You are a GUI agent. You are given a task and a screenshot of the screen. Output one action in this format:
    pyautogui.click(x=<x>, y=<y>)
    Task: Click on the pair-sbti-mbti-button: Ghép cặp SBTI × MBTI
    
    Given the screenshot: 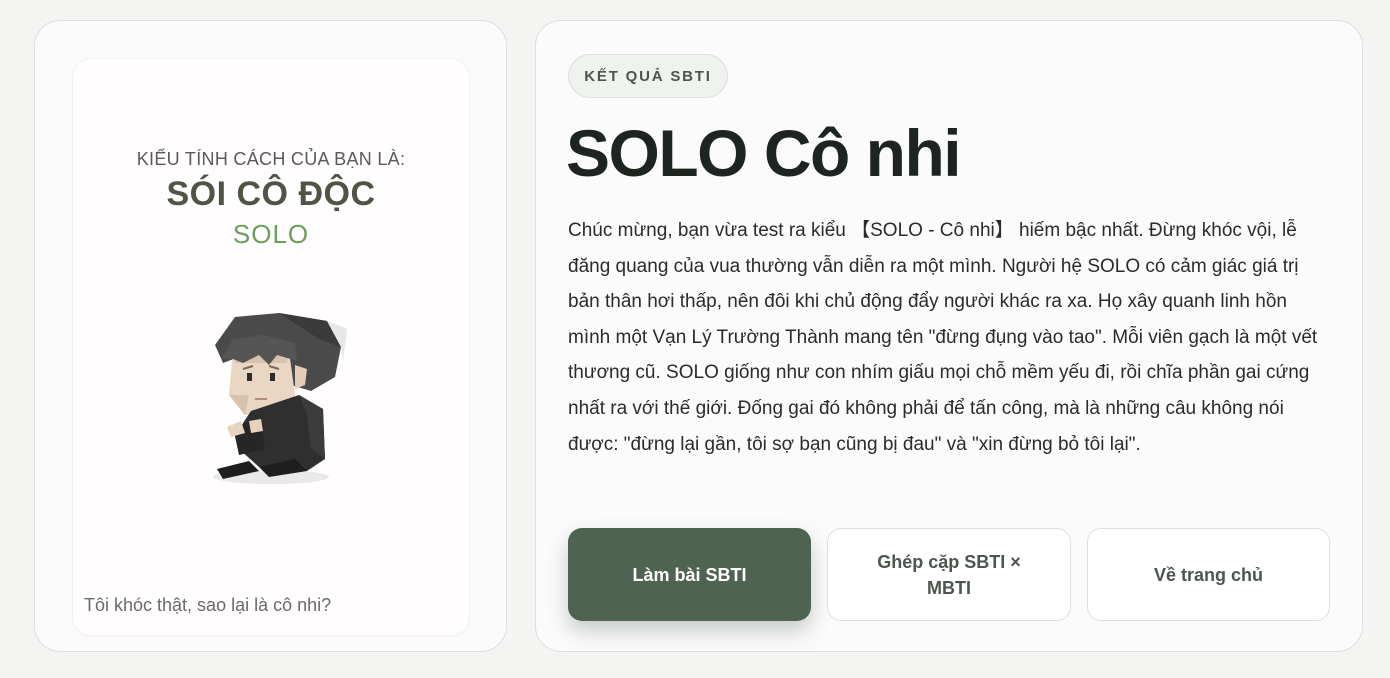 What is the action you would take?
    pyautogui.click(x=949, y=574)
    